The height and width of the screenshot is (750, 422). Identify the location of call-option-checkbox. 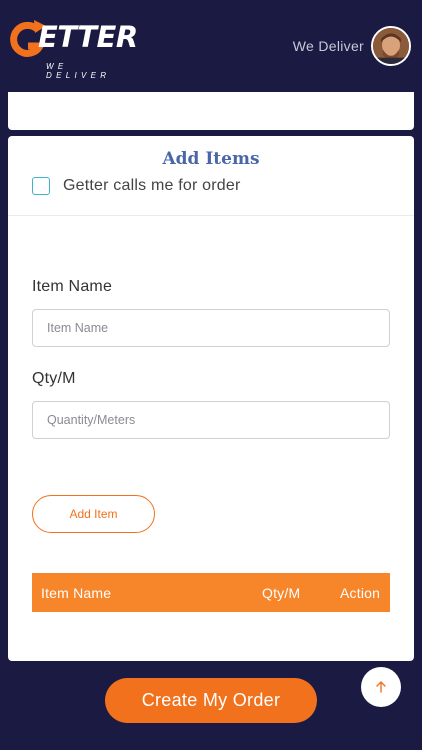
(41, 186).